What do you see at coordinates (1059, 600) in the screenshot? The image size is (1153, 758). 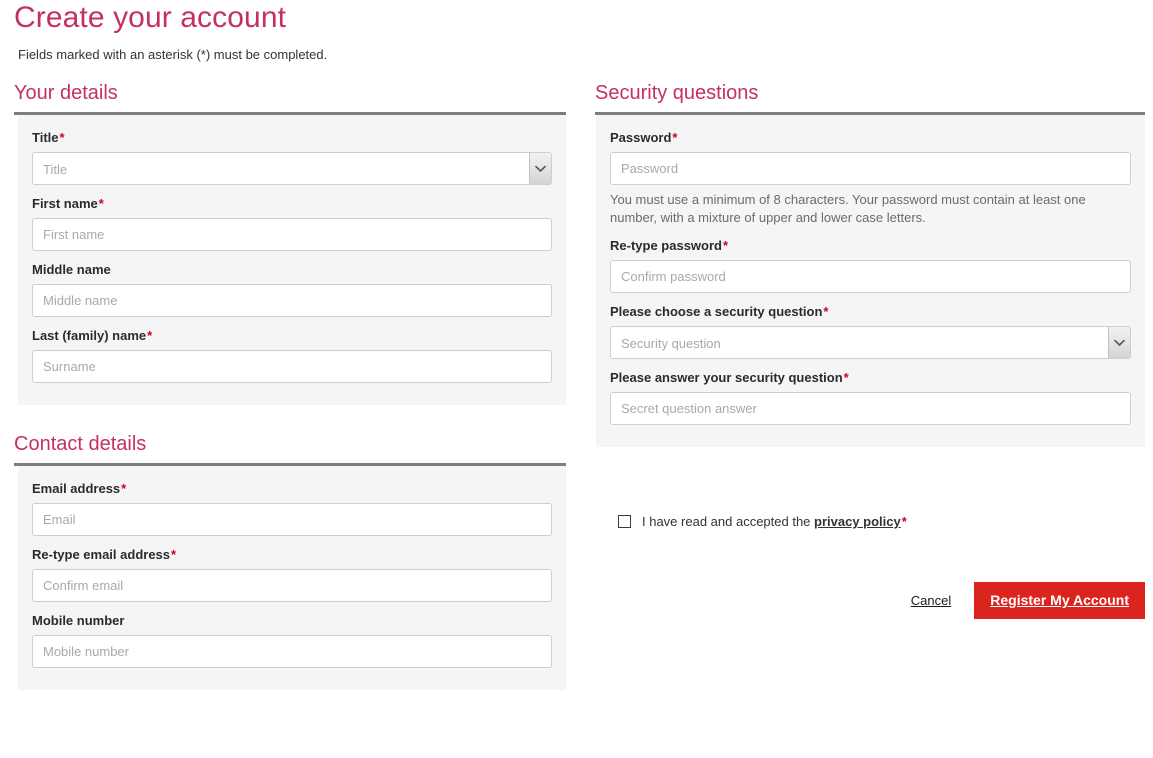 I see `register-my-account-button: Register My Account` at bounding box center [1059, 600].